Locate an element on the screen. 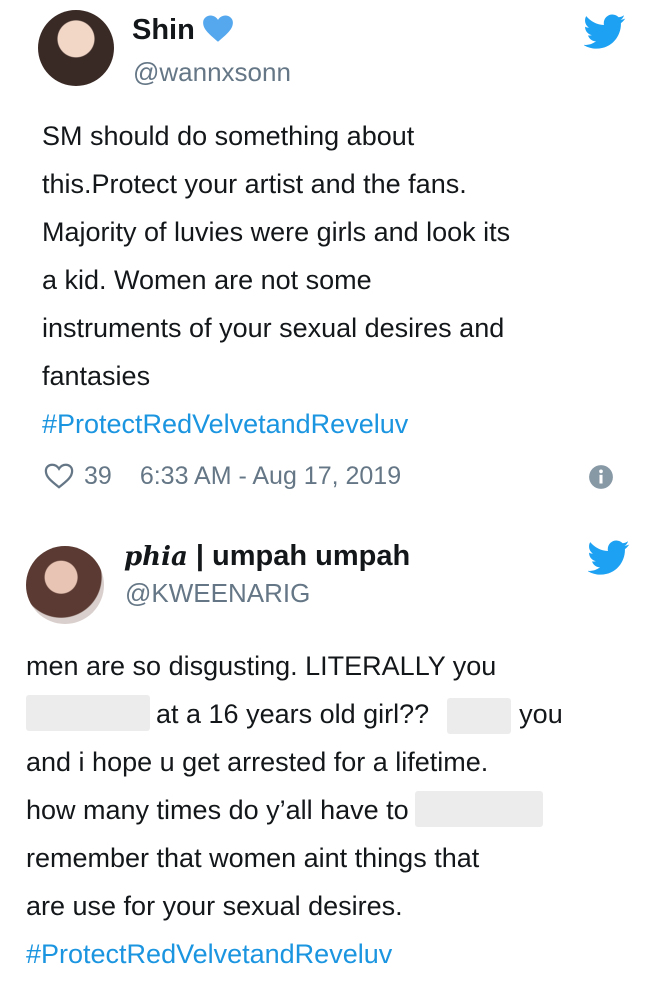  tweet-text-line: are use for your sexual desires. is located at coordinates (214, 906).